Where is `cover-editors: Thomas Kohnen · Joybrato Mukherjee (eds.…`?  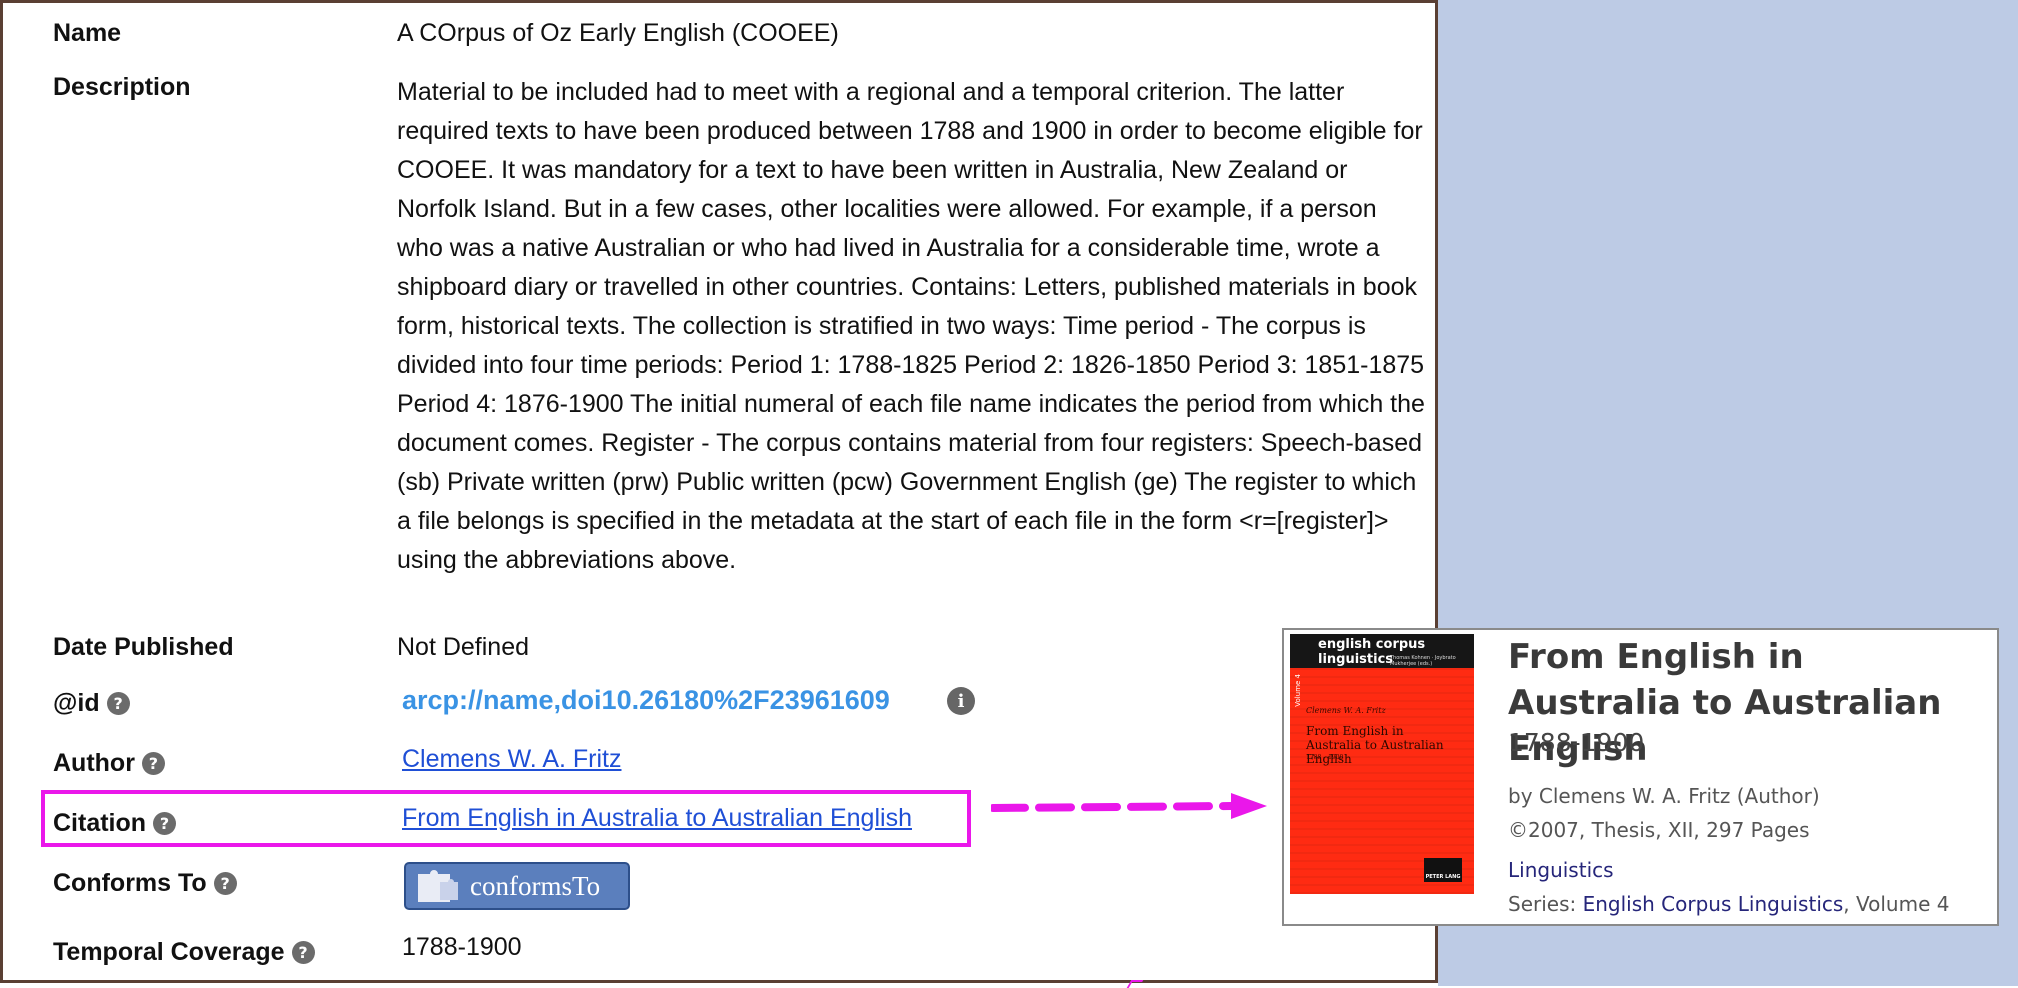
cover-editors: Thomas Kohnen · Joybrato Mukherjee (eds.… is located at coordinates (1423, 661).